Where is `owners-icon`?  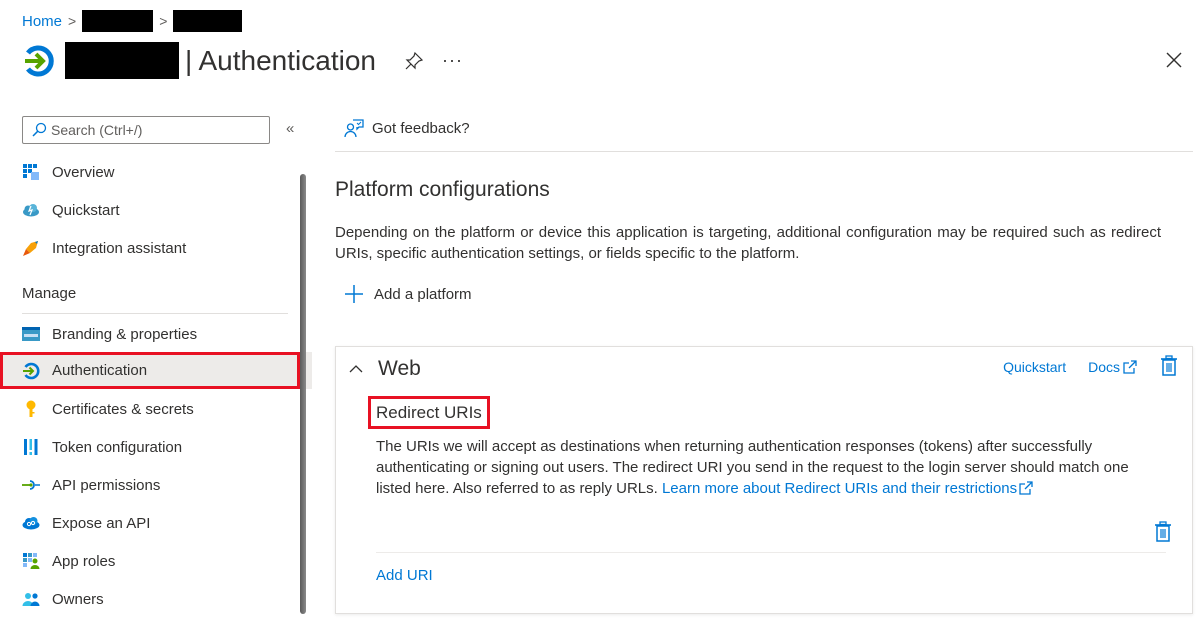 owners-icon is located at coordinates (31, 599).